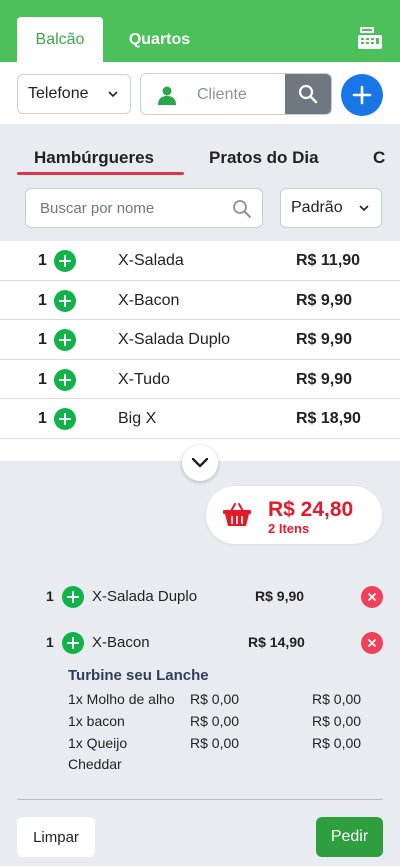 This screenshot has height=866, width=400. Describe the element at coordinates (276, 642) in the screenshot. I see `order-item-price: R$ 14,90` at that location.